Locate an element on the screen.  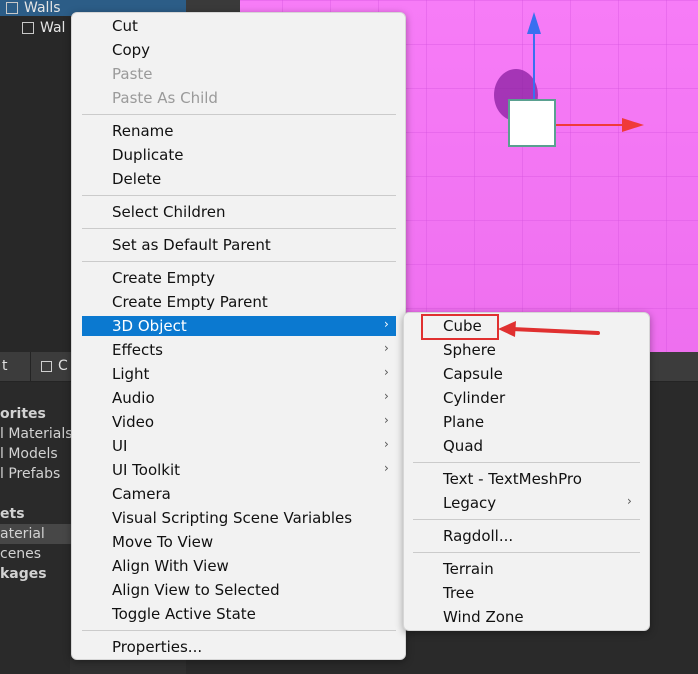
menu-item-create-empty-parent: Create Empty Parent is located at coordinates (190, 302).